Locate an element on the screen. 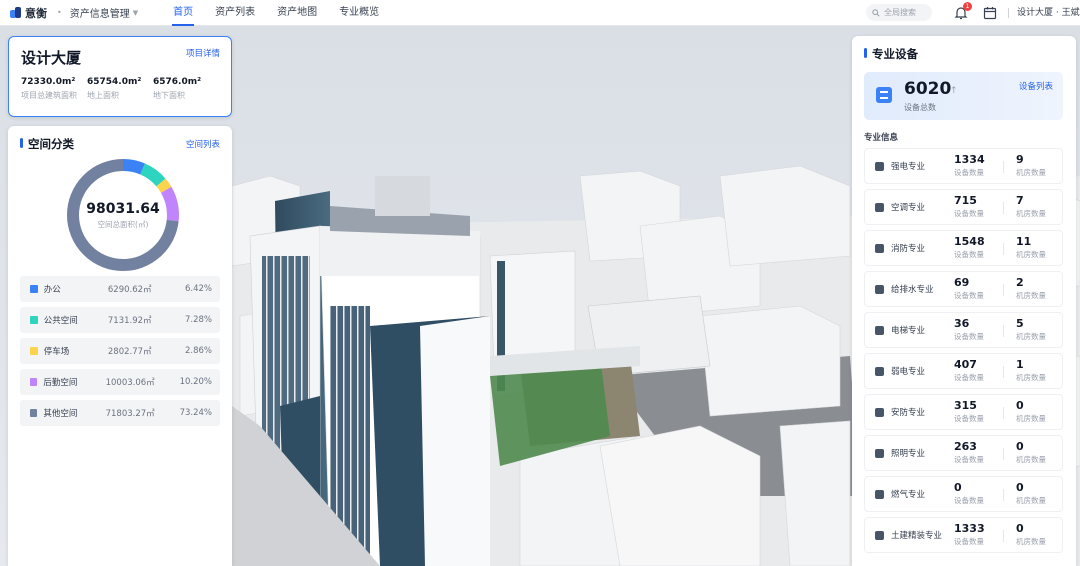  space-name: 其他空间 is located at coordinates (60, 414).